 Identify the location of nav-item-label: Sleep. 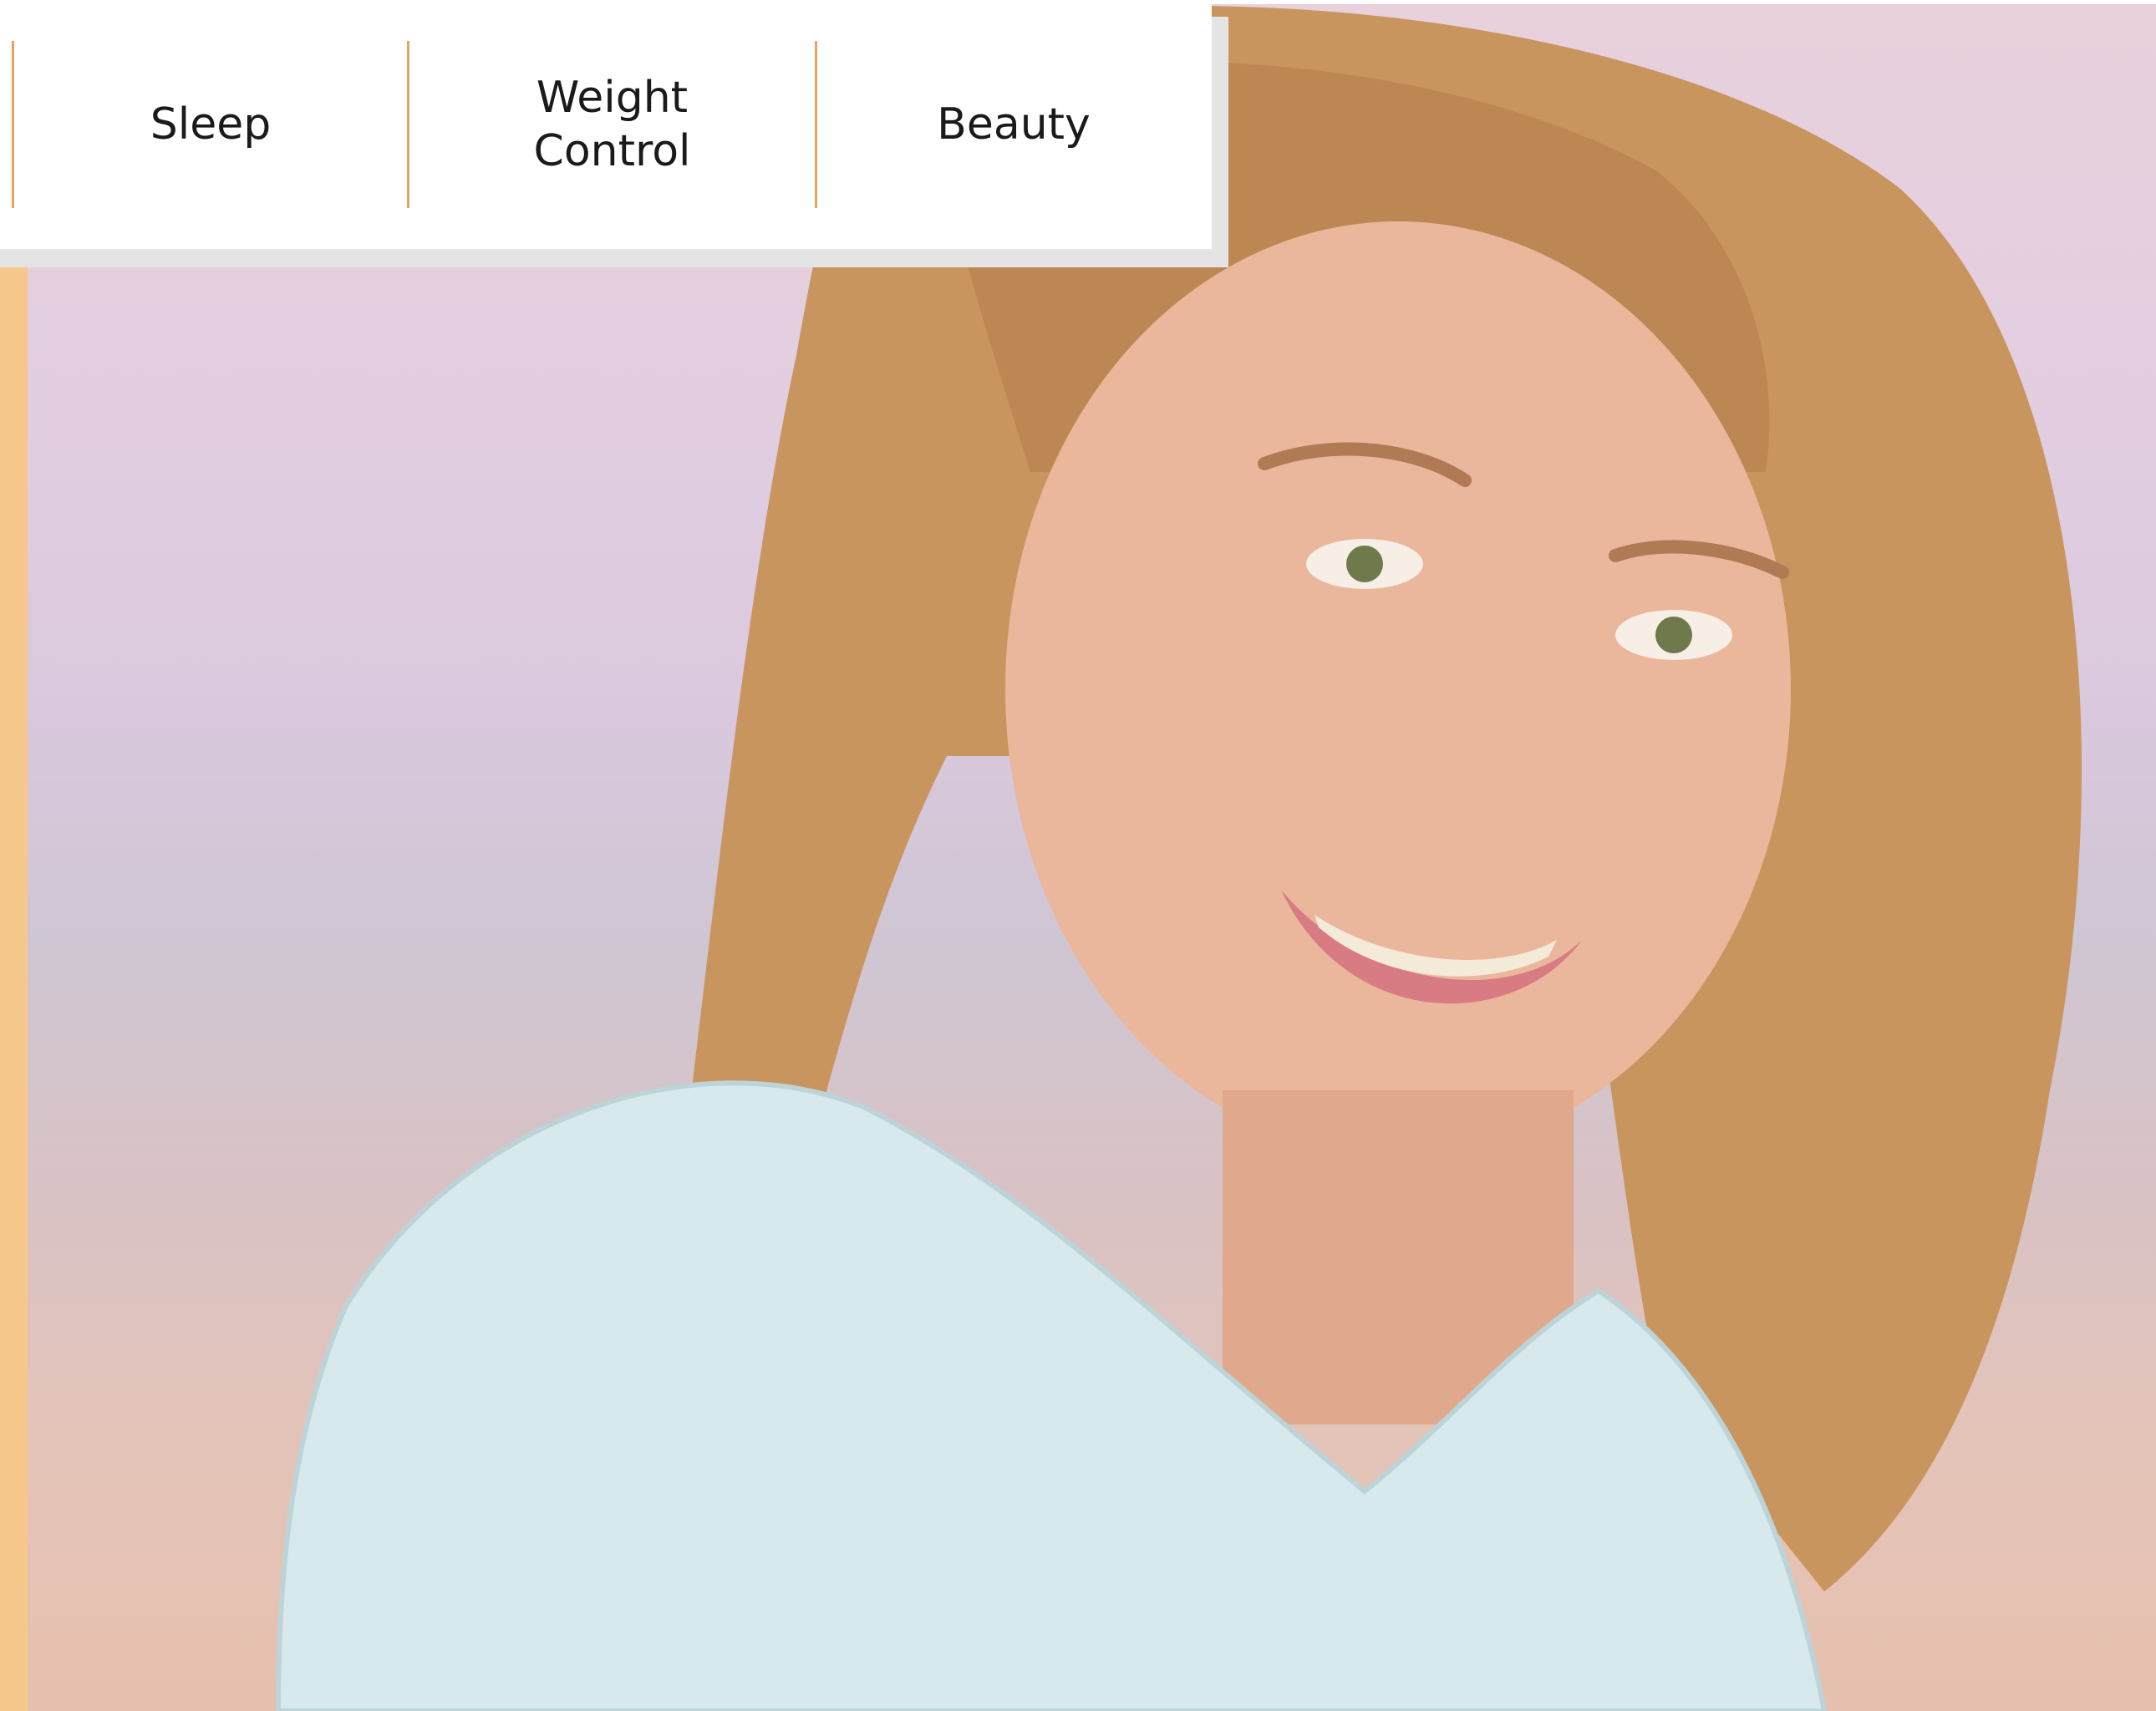
(211, 124).